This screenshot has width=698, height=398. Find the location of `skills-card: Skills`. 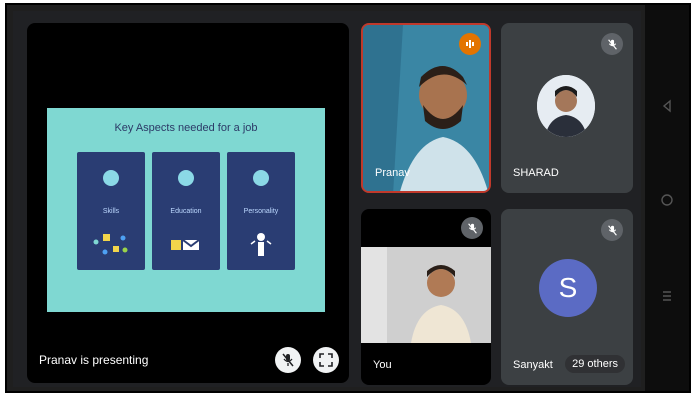

skills-card: Skills is located at coordinates (111, 211).